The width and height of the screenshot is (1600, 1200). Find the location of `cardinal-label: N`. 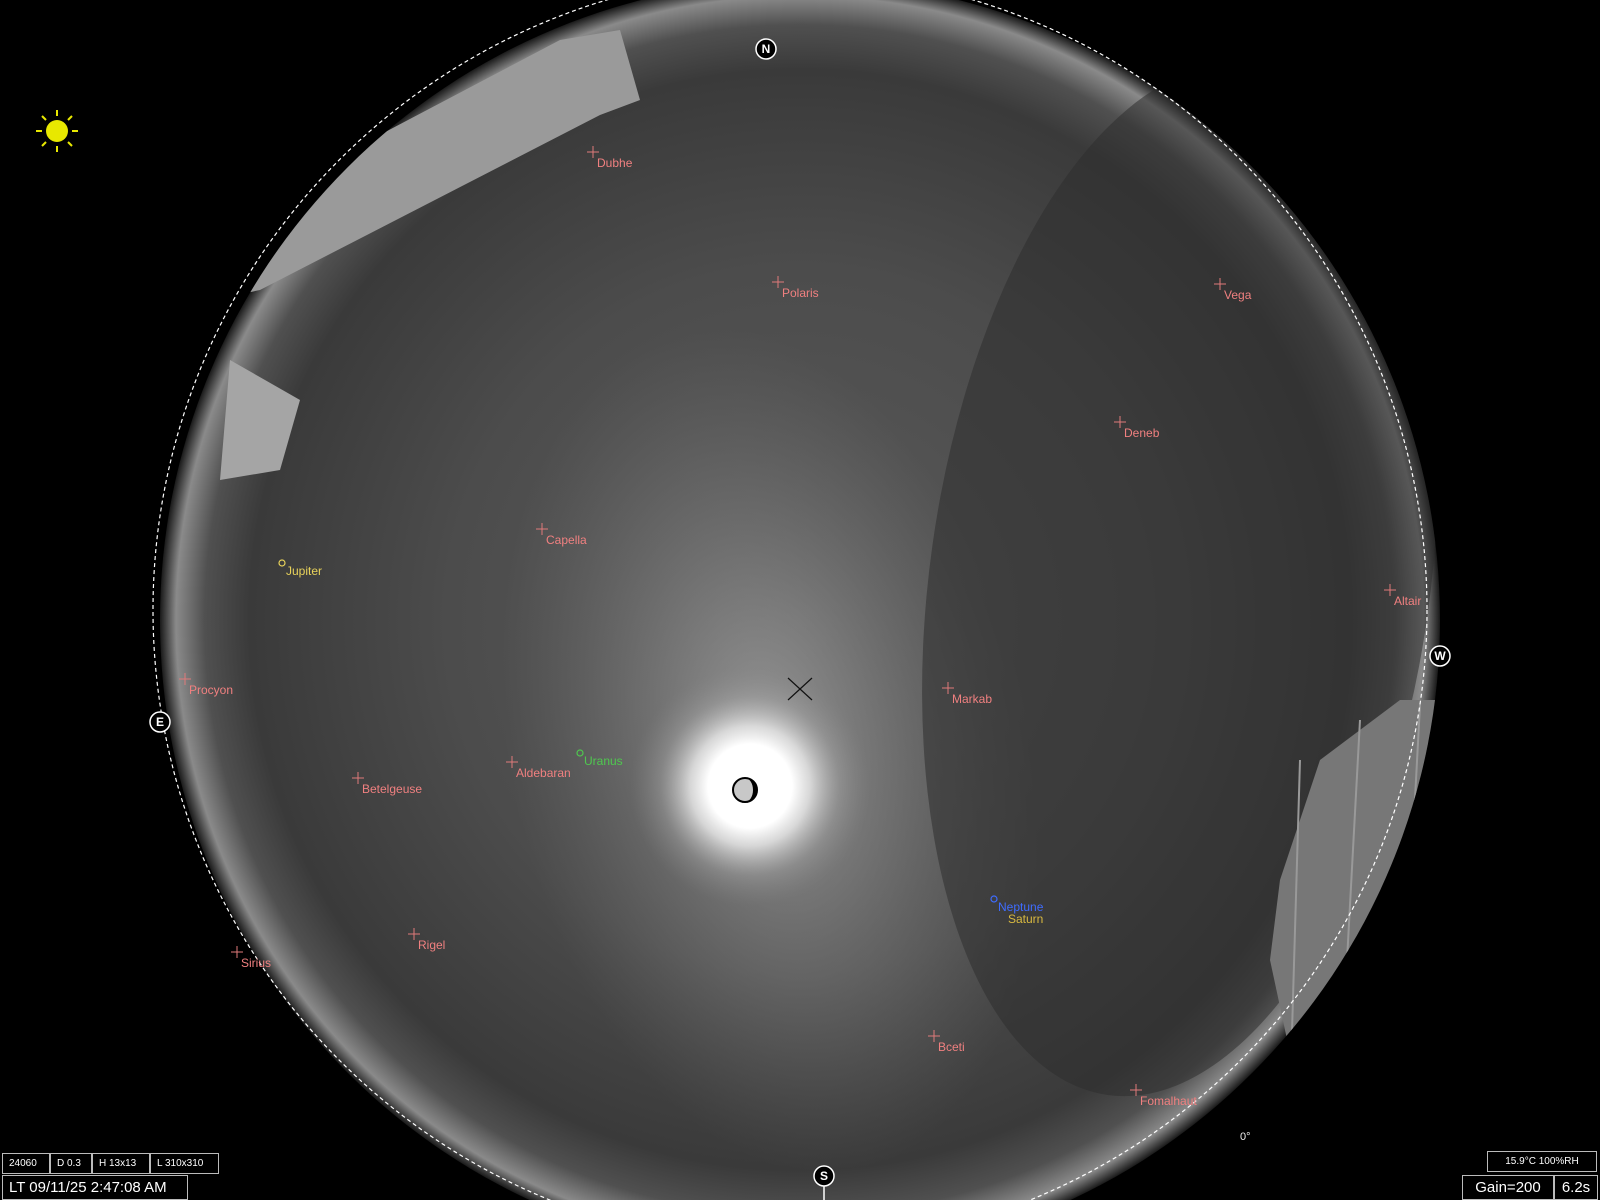

cardinal-label: N is located at coordinates (766, 49).